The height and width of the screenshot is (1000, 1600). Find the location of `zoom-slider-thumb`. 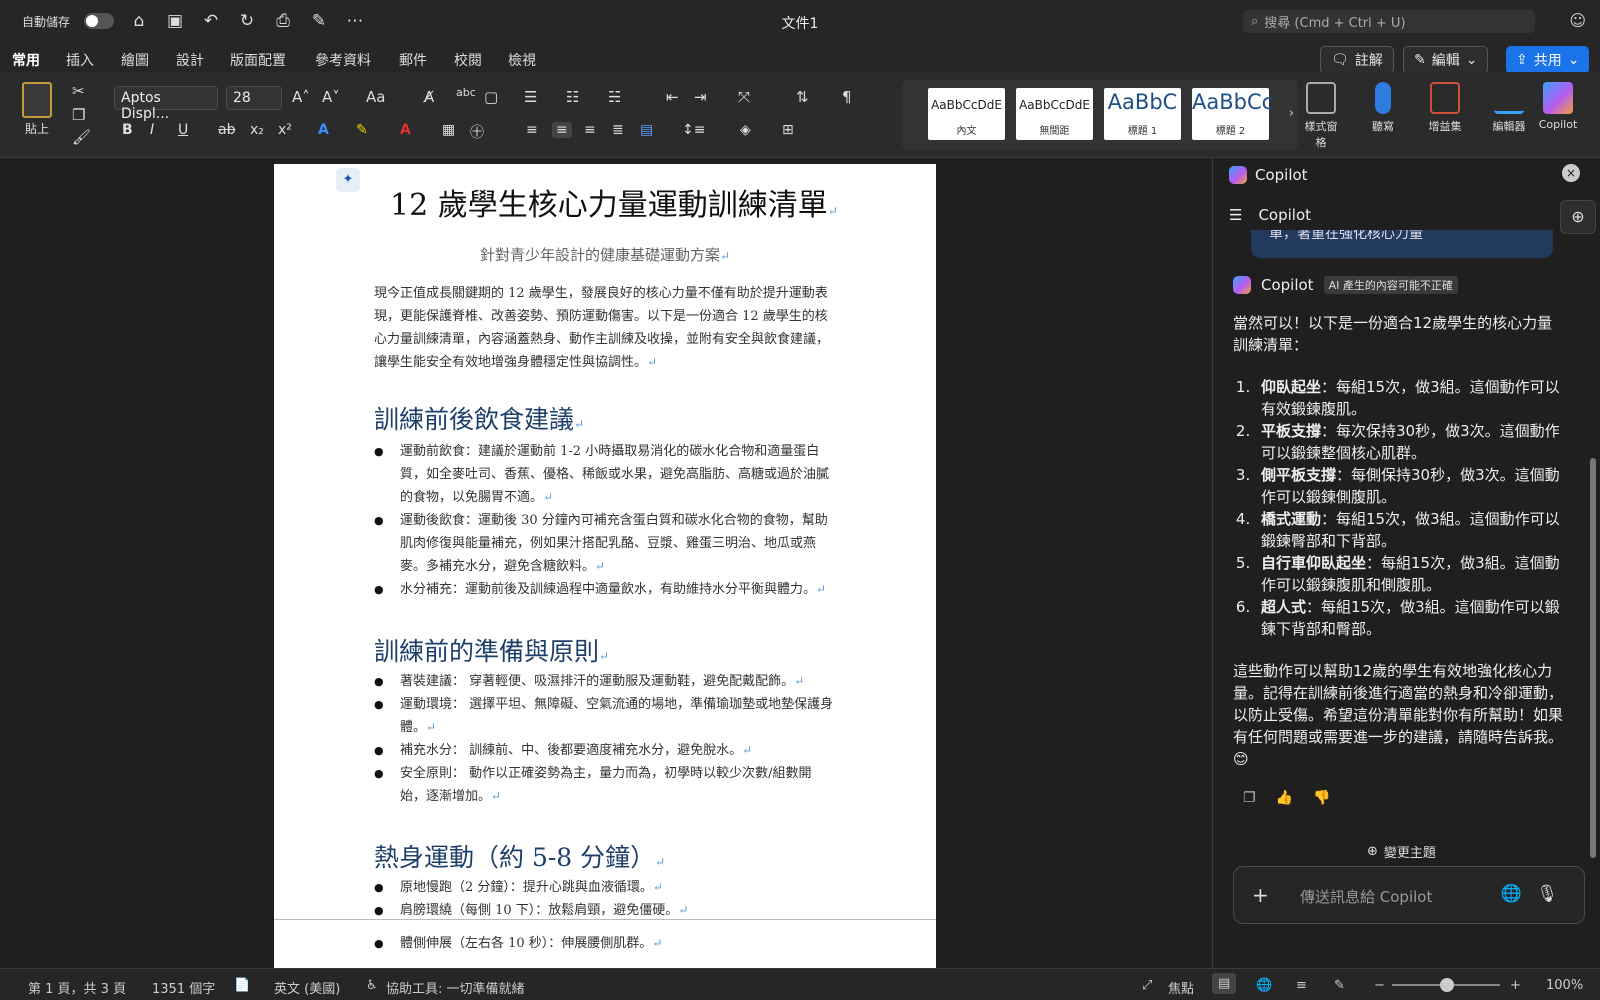

zoom-slider-thumb is located at coordinates (1447, 985).